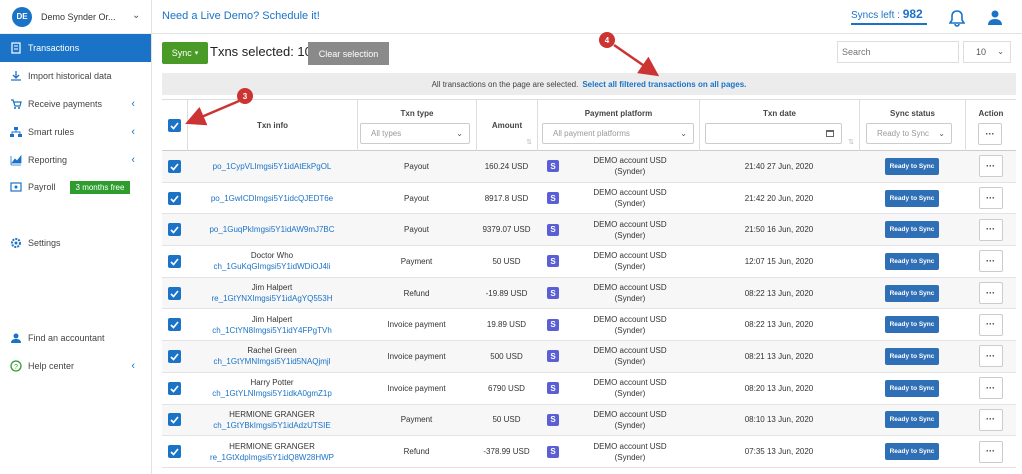 This screenshot has height=474, width=1022. I want to click on txn-id-link: re_1GtYNXImgsi5Y1idAgYQ553H, so click(272, 298).